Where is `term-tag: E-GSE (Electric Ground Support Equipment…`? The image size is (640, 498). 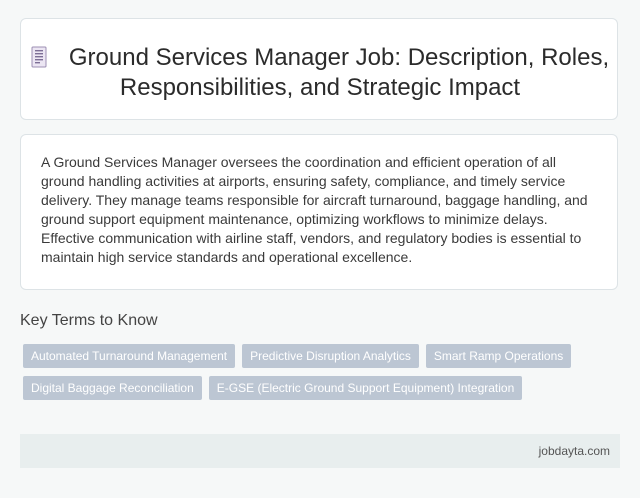 term-tag: E-GSE (Electric Ground Support Equipment… is located at coordinates (365, 388).